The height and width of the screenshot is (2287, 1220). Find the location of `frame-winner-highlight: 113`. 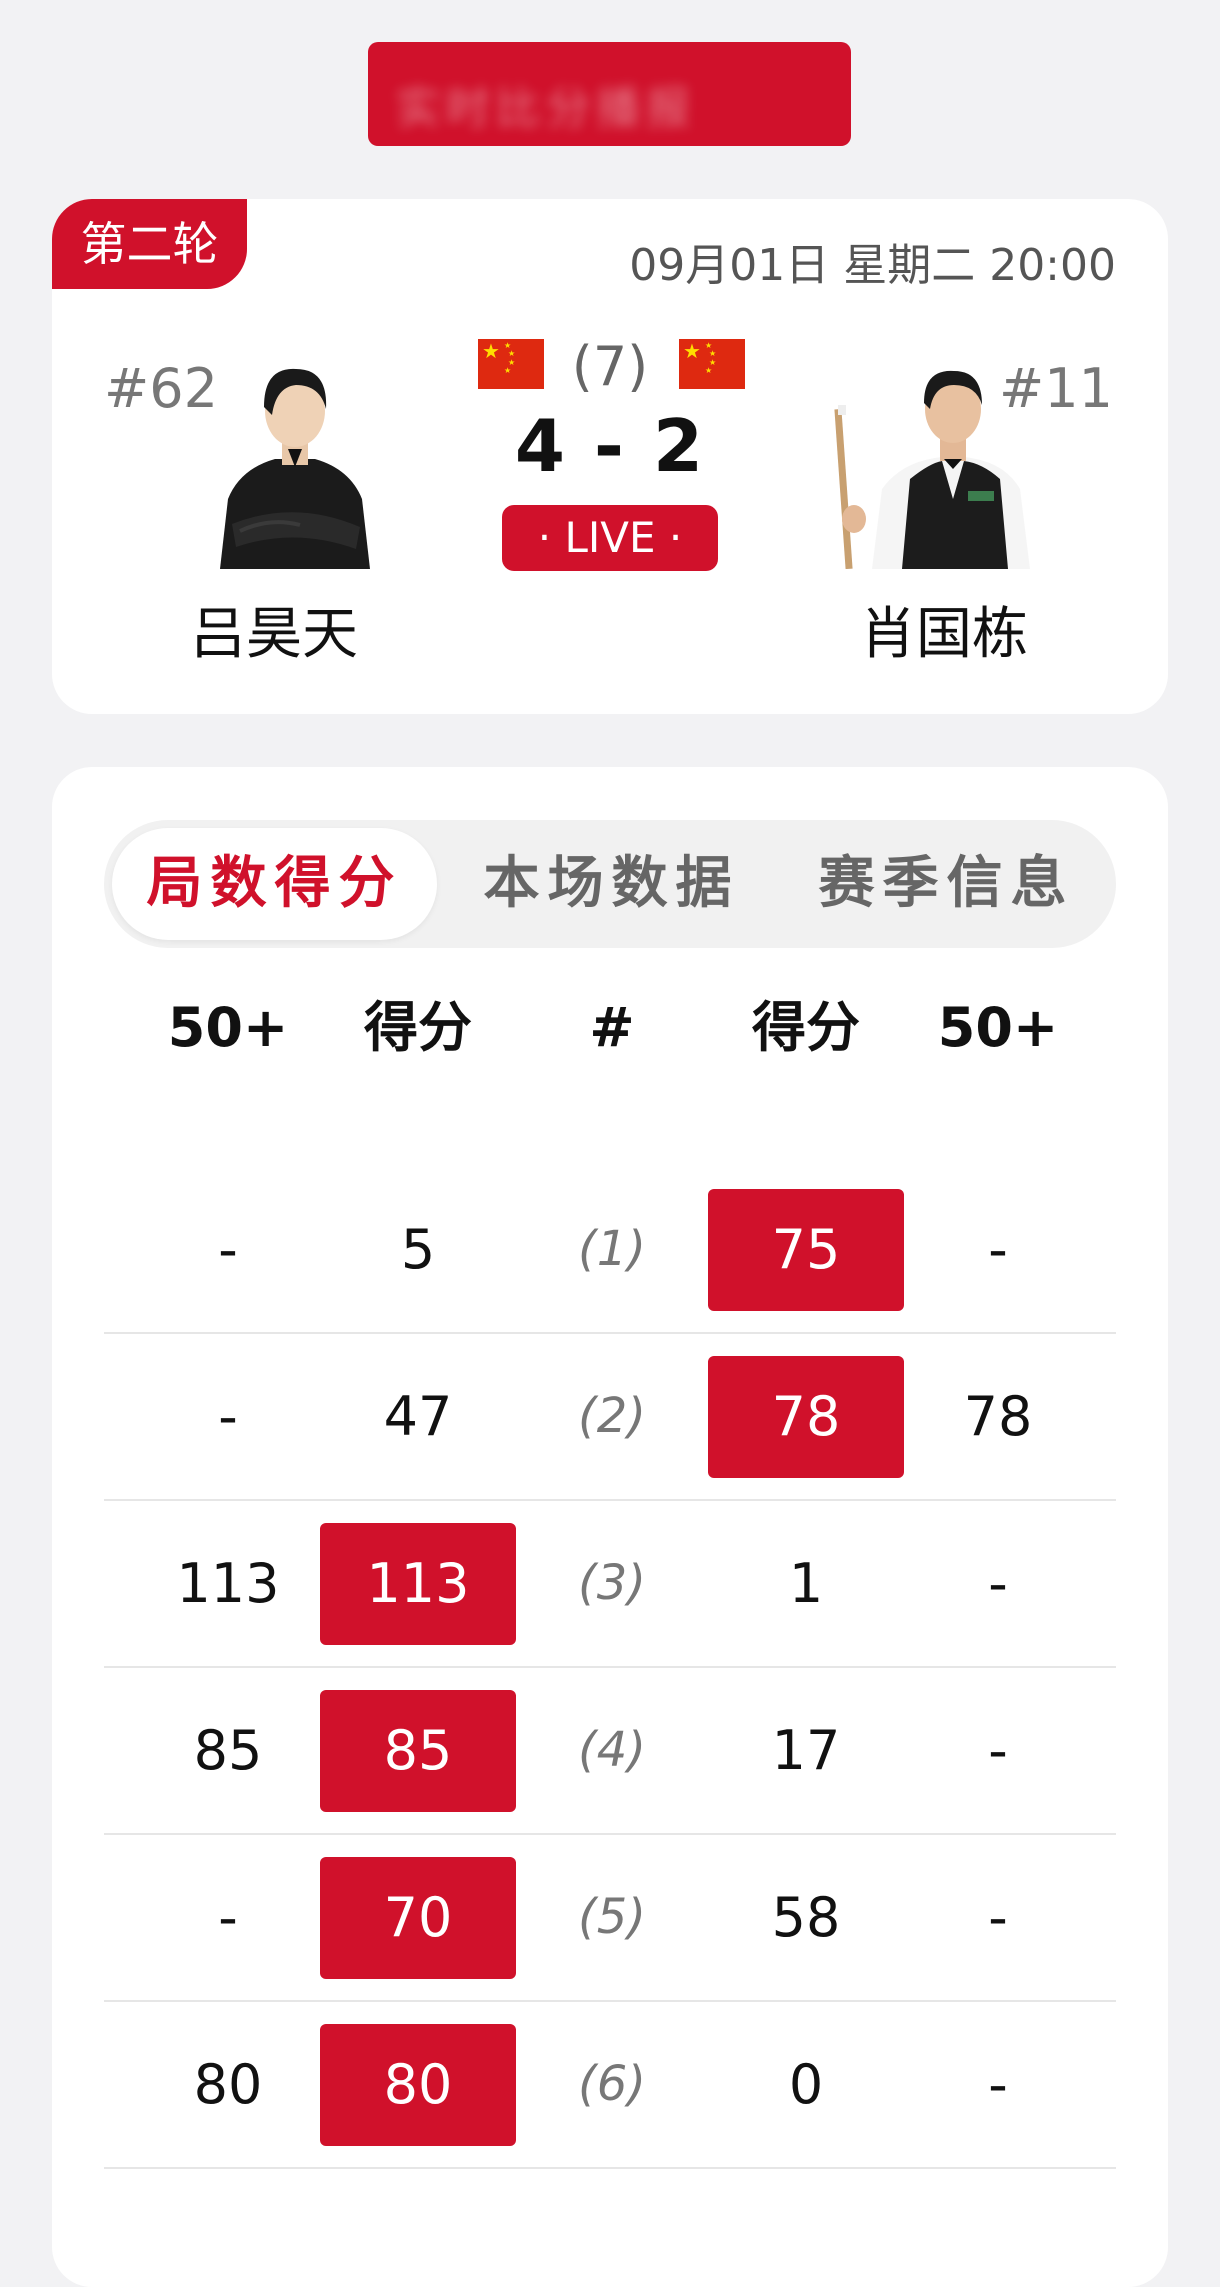

frame-winner-highlight: 113 is located at coordinates (418, 1584).